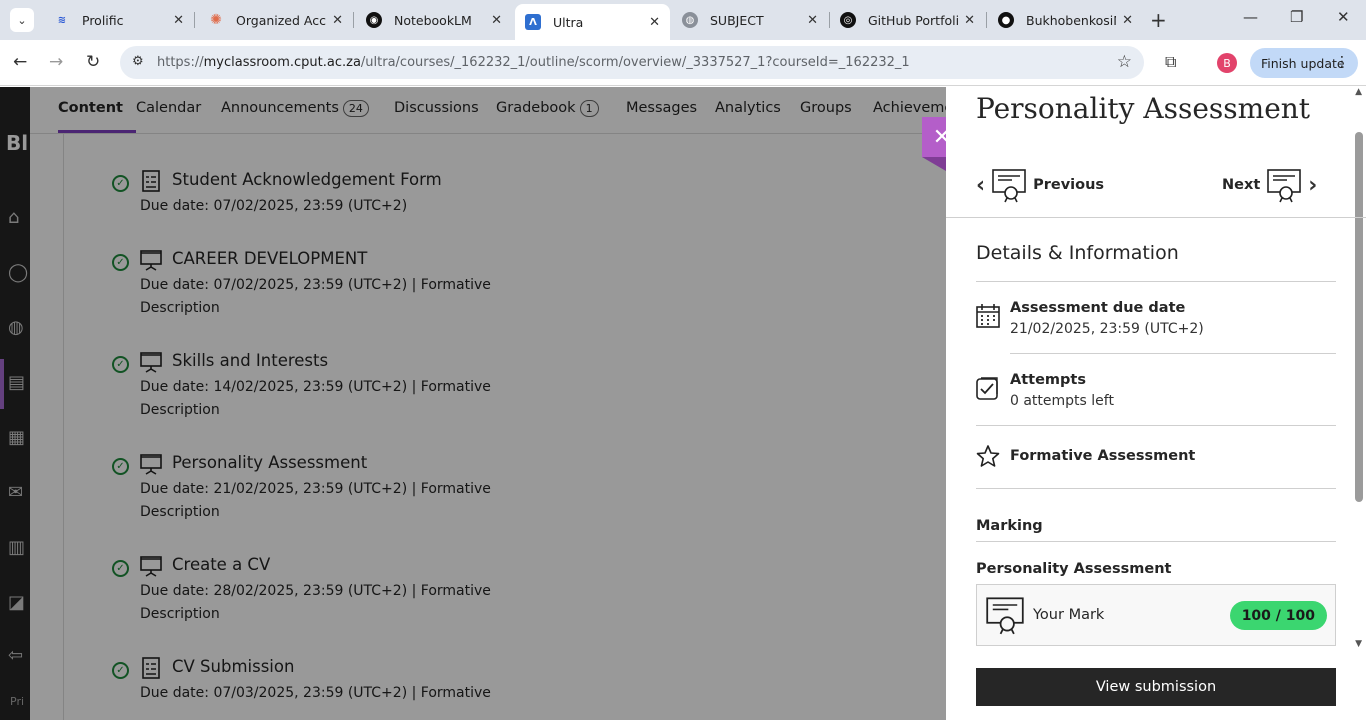 The image size is (1366, 720). I want to click on minimize-icon: —, so click(1250, 17).